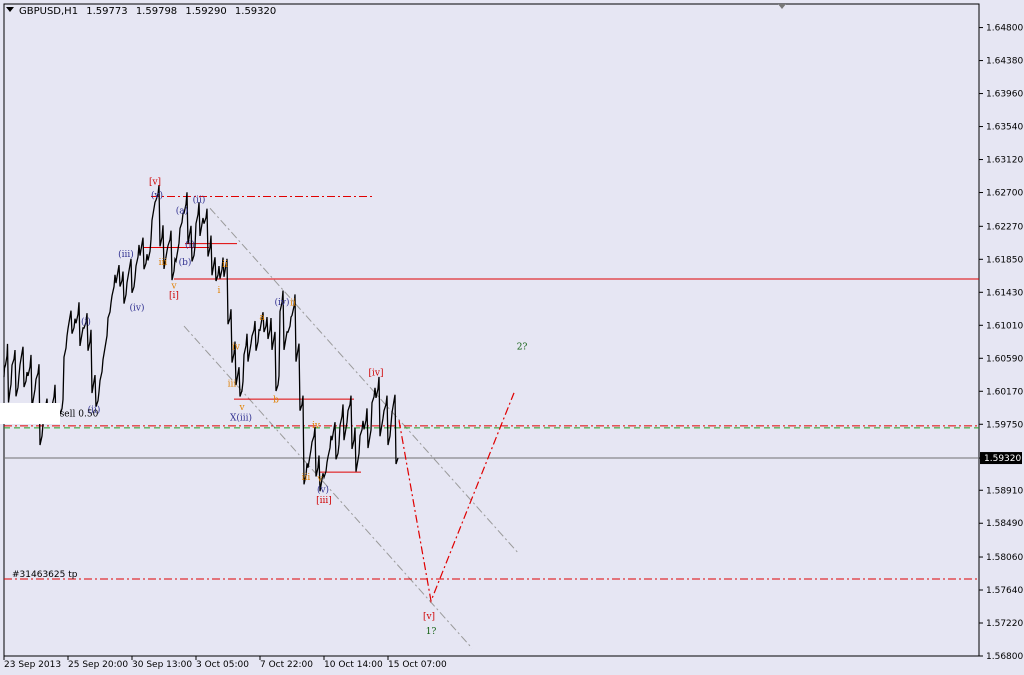 This screenshot has width=1024, height=675. What do you see at coordinates (262, 318) in the screenshot?
I see `wave-label: a` at bounding box center [262, 318].